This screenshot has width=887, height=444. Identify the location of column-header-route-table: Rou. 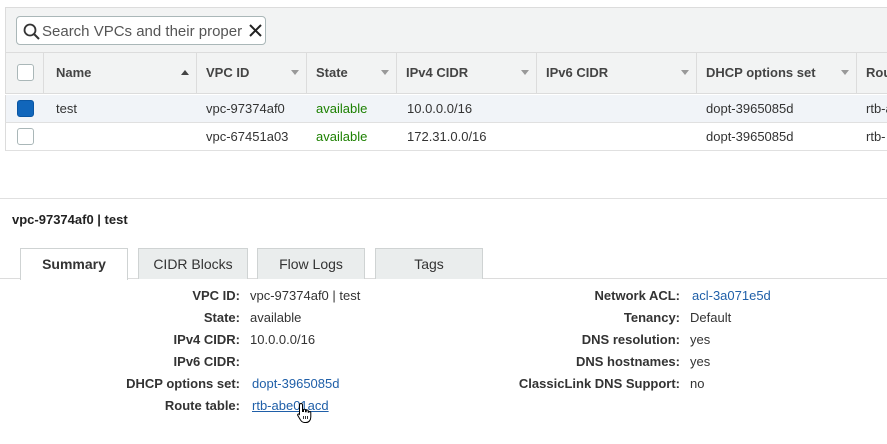
(876, 73).